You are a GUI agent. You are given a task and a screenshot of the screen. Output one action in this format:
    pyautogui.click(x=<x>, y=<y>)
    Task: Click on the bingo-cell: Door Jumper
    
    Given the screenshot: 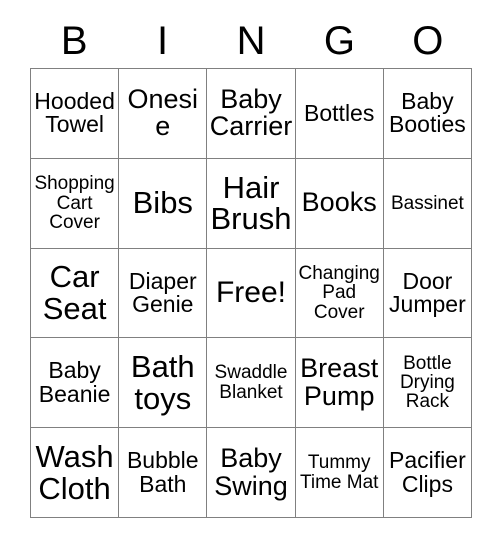 What is the action you would take?
    pyautogui.click(x=427, y=293)
    